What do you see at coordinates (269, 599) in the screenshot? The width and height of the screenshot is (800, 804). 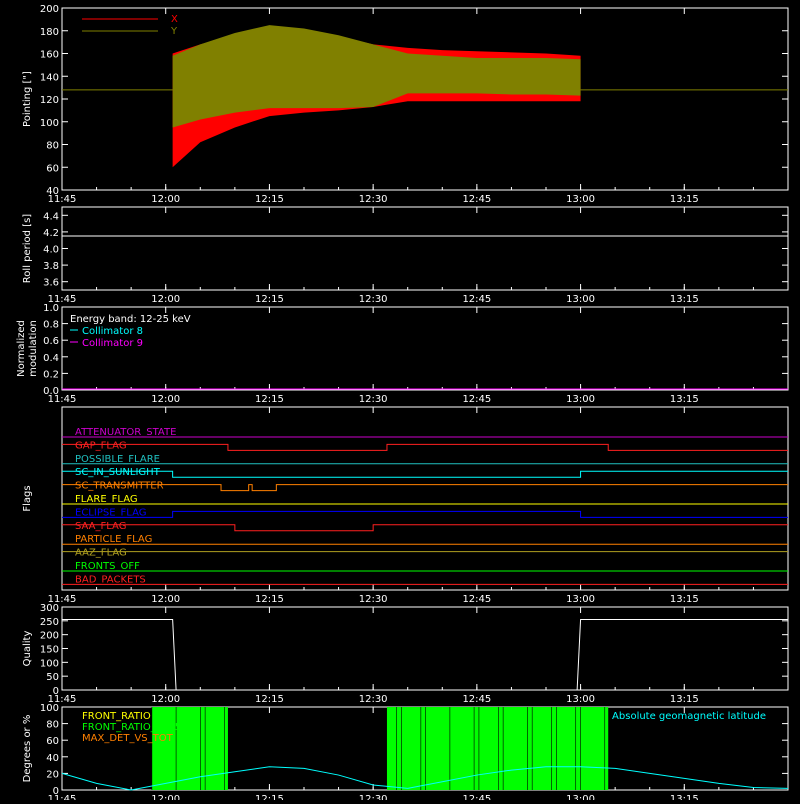 I see `flags-xtick-label: 12:15` at bounding box center [269, 599].